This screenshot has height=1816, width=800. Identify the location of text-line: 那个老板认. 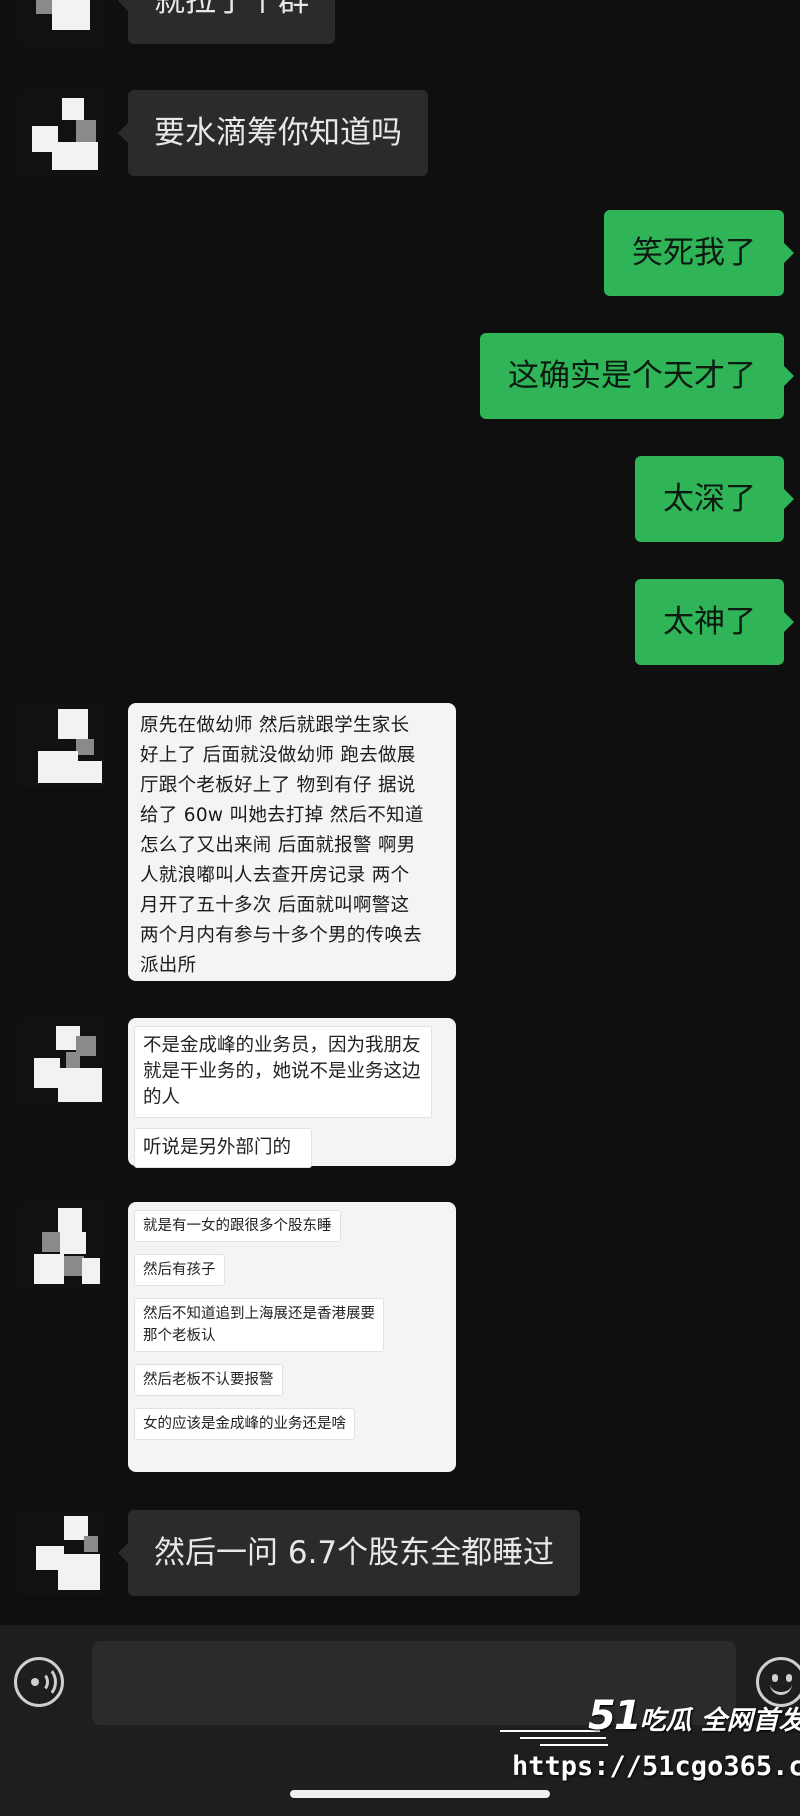
(179, 1336).